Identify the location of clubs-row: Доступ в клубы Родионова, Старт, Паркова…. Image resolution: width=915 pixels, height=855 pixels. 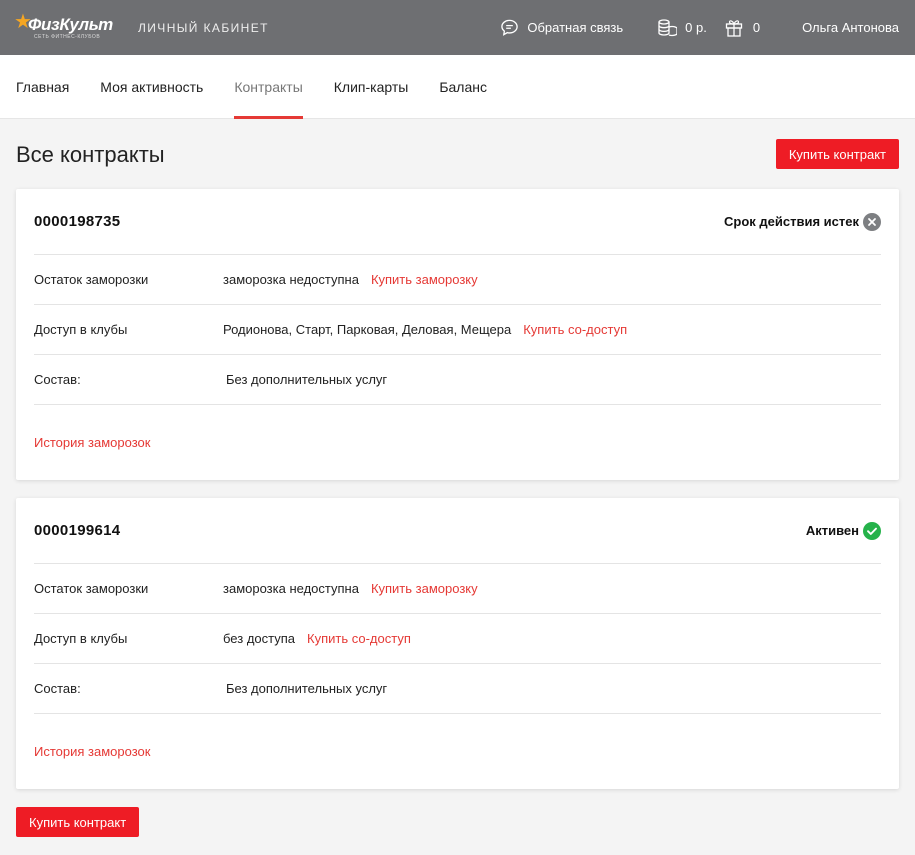
(457, 330).